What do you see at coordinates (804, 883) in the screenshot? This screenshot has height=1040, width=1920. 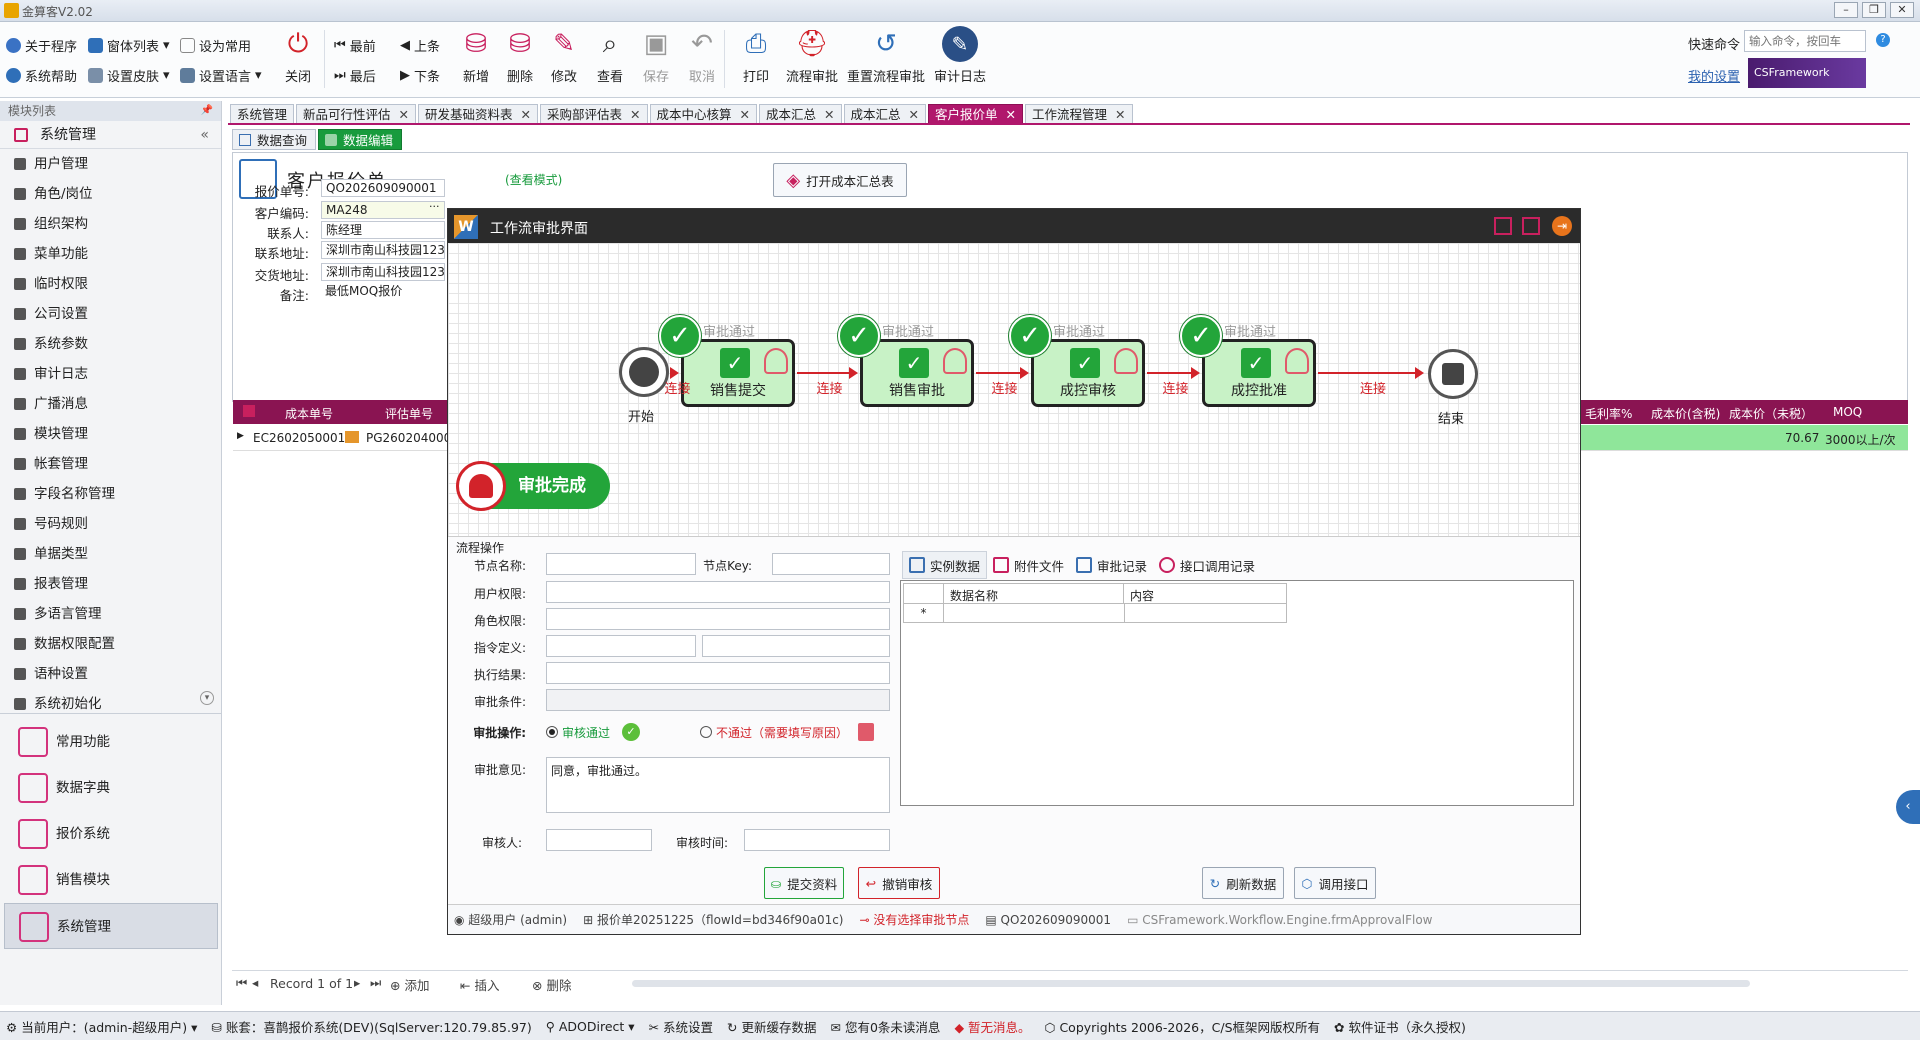 I see `submit-button: ⛀ 提交资料` at bounding box center [804, 883].